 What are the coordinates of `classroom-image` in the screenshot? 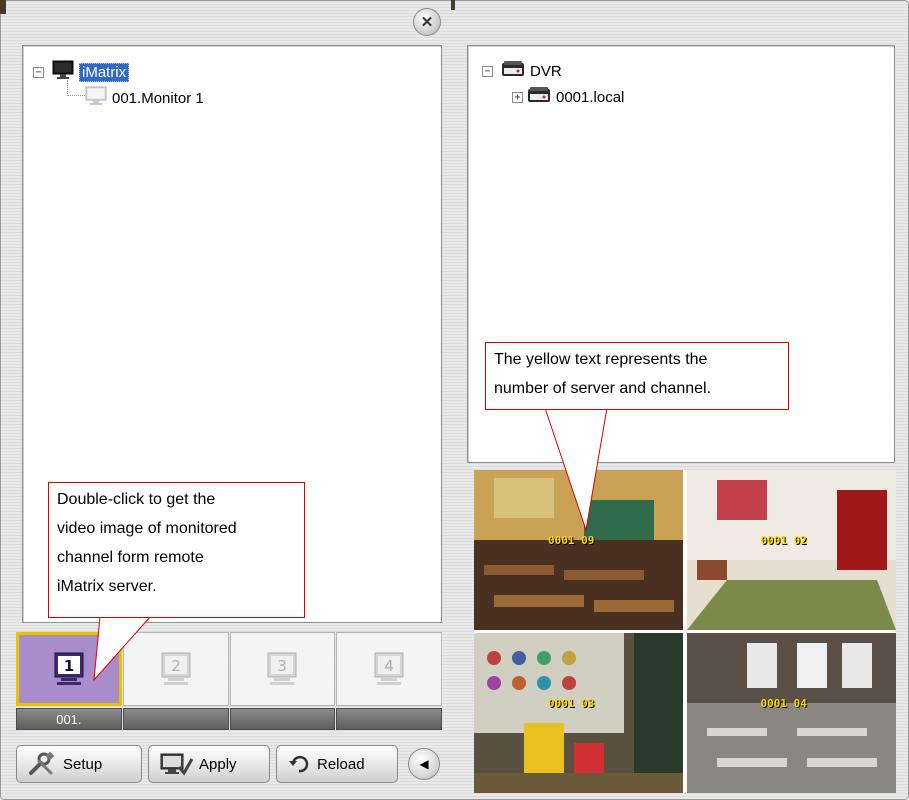 It's located at (578, 550).